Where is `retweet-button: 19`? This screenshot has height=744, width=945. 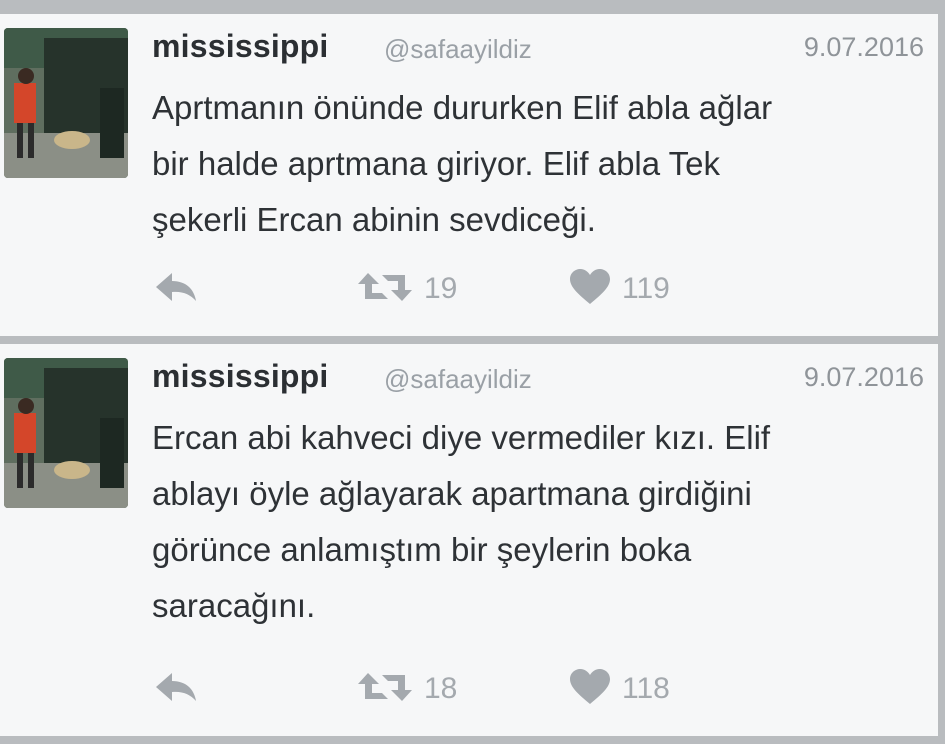 retweet-button: 19 is located at coordinates (406, 289).